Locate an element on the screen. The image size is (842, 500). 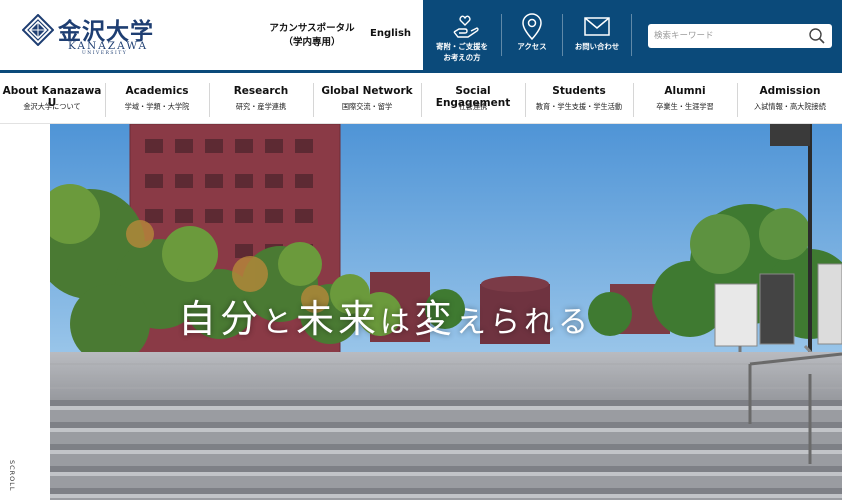
search-icon is located at coordinates (817, 36).